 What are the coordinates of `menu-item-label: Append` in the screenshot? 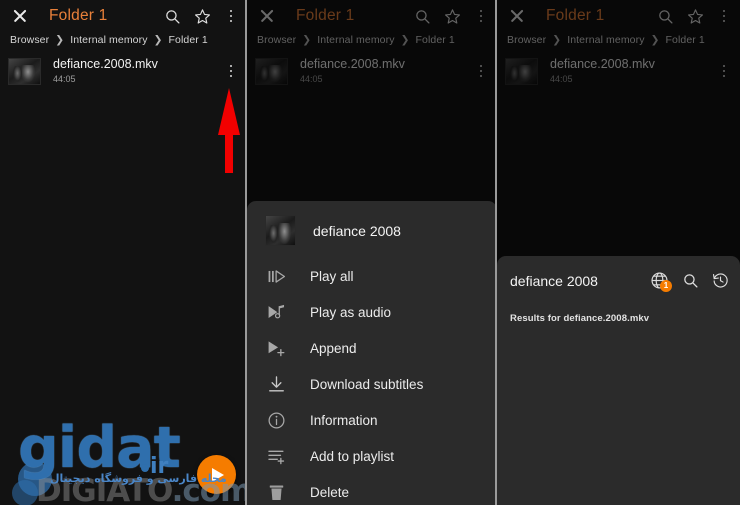 It's located at (333, 348).